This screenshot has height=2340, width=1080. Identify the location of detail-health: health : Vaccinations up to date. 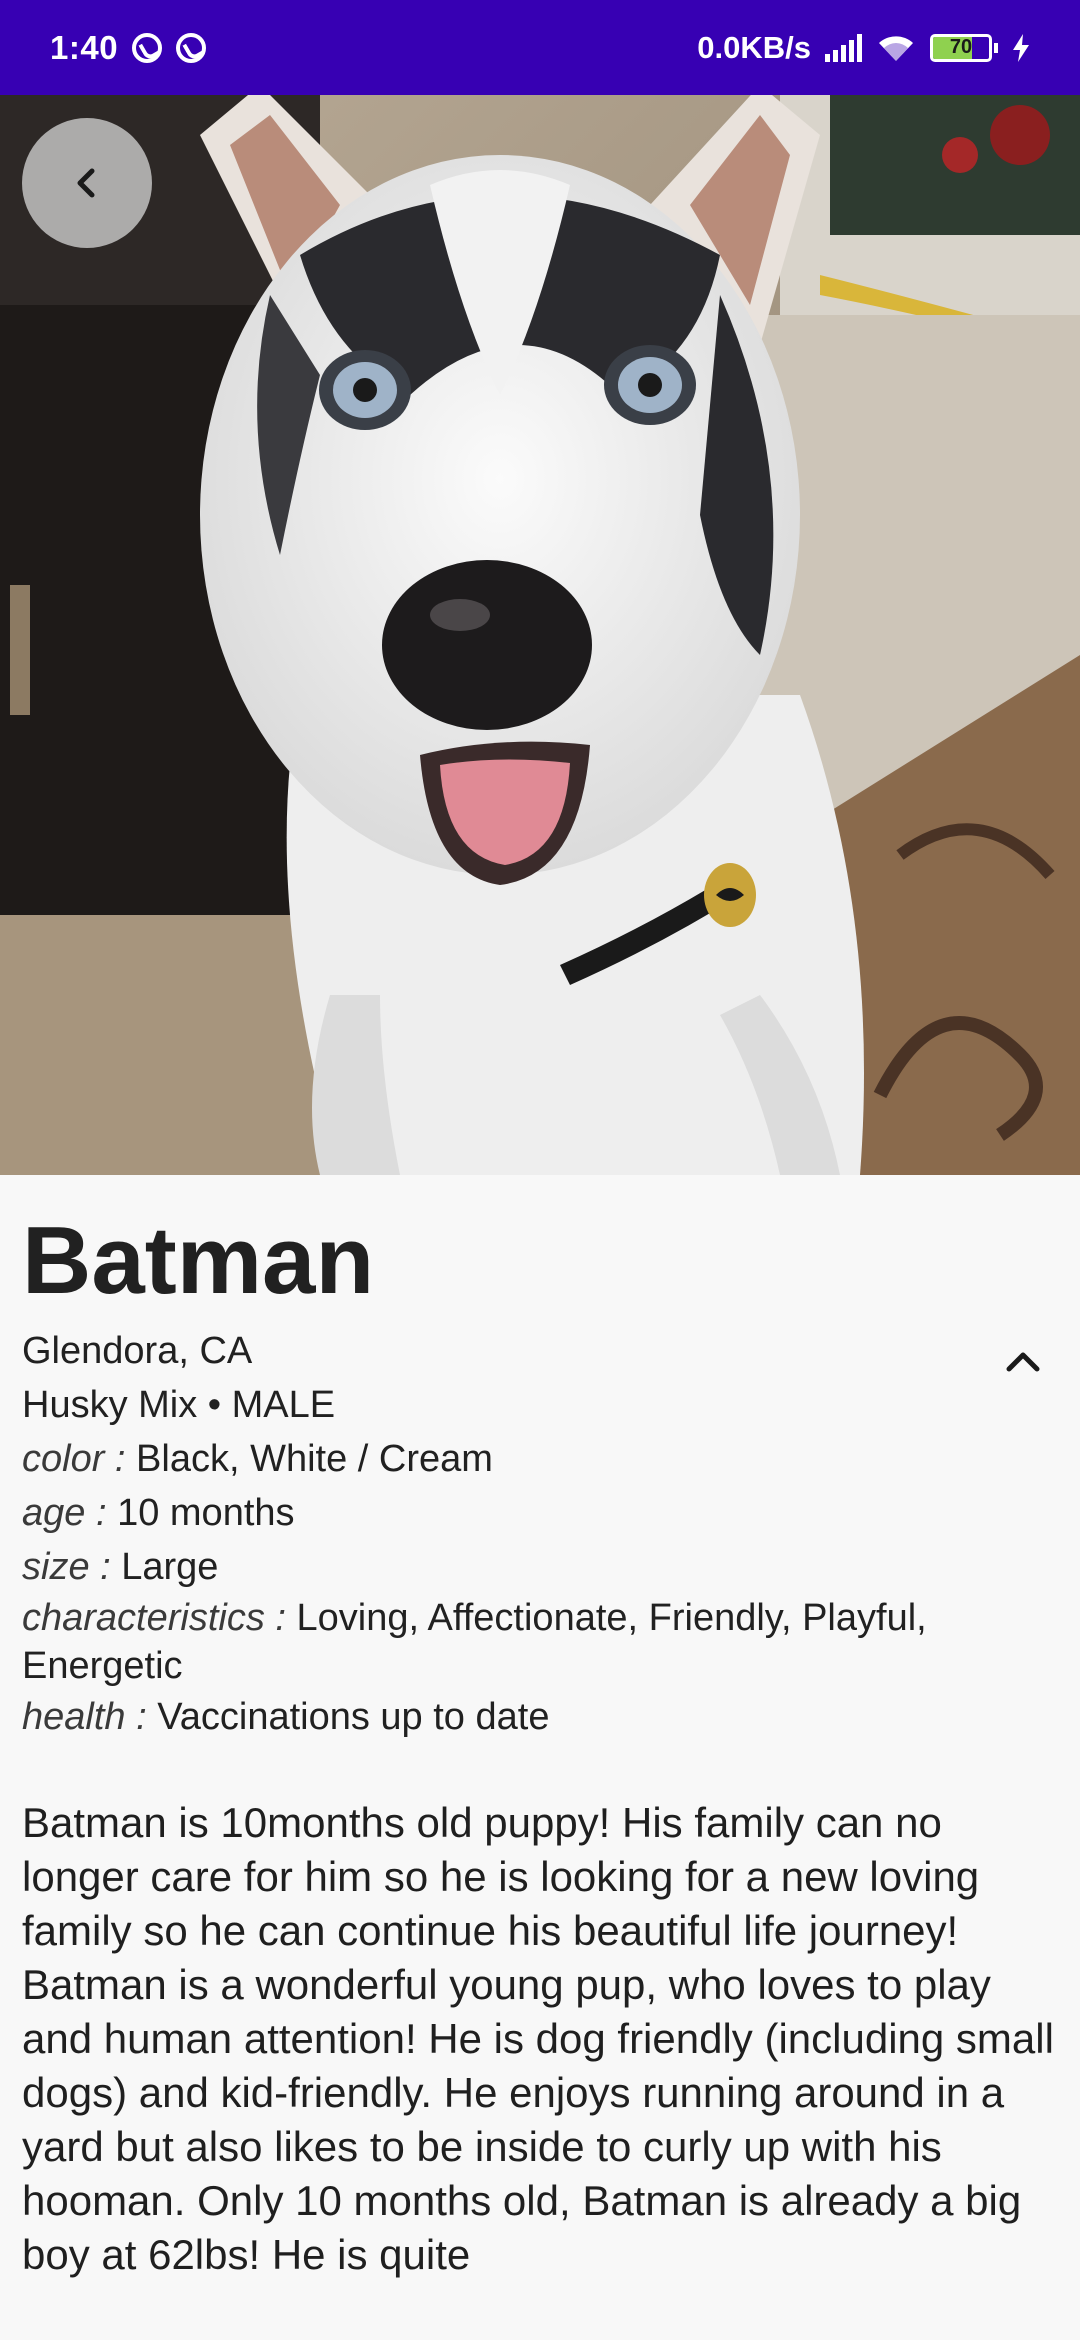
(540, 1717).